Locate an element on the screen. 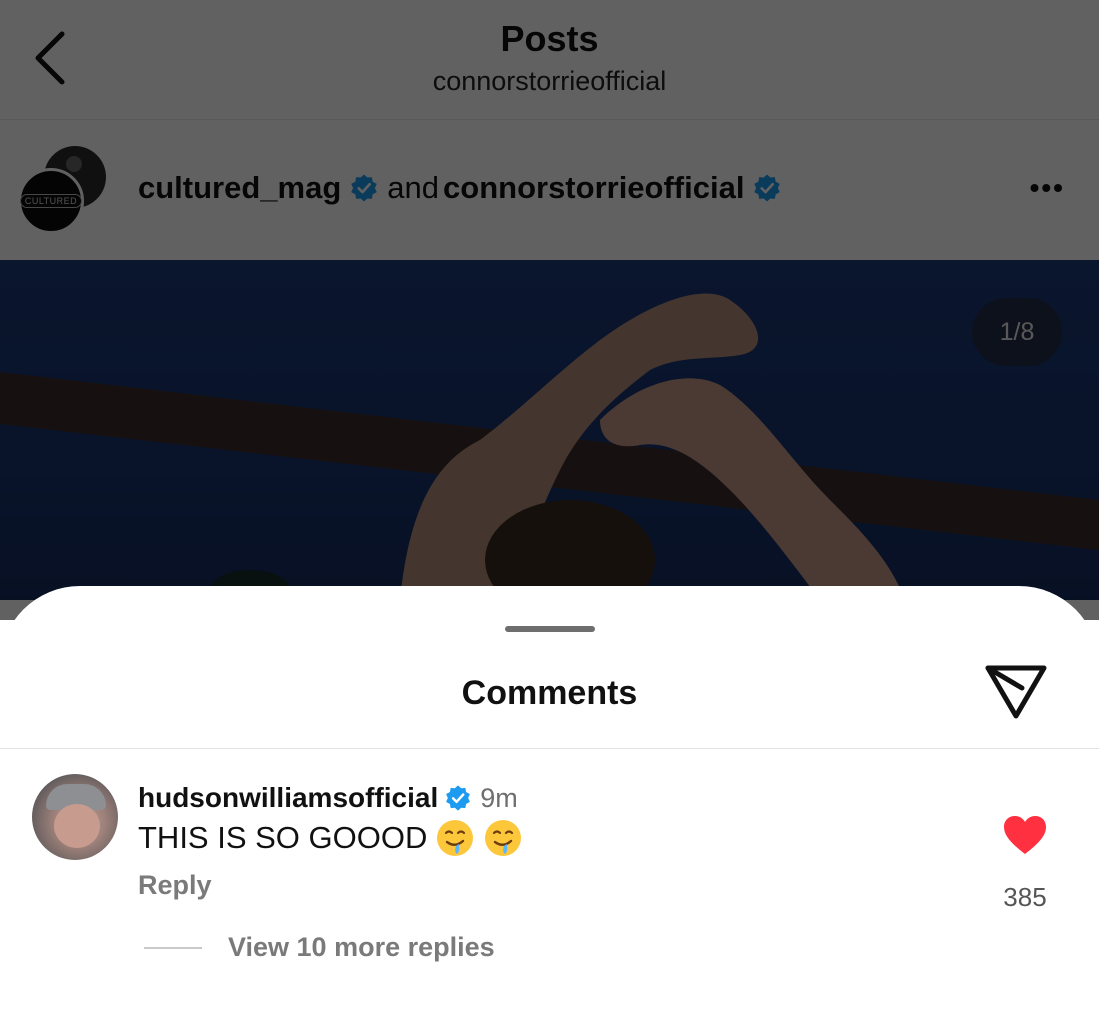 This screenshot has width=1099, height=1020. page-title: Posts is located at coordinates (549, 38).